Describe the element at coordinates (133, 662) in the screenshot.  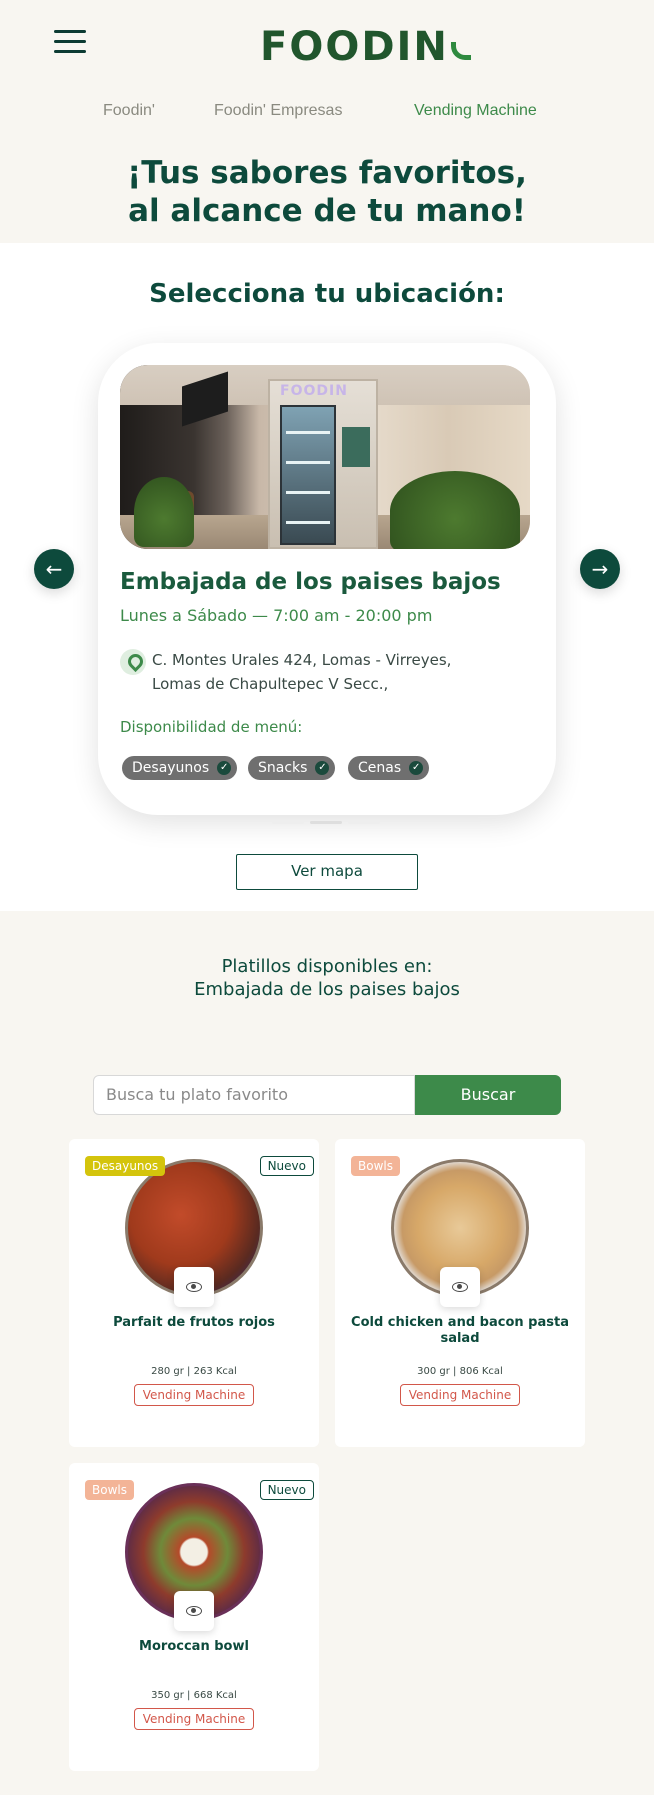
I see `location-pin-icon` at that location.